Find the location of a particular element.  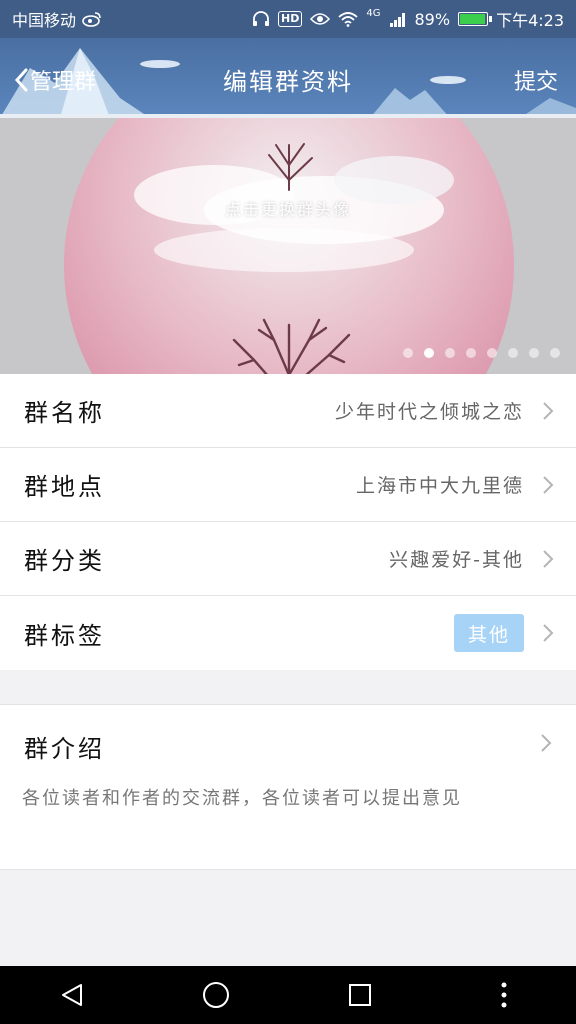

row-value: 少年时代之倾城之恋 is located at coordinates (429, 412).